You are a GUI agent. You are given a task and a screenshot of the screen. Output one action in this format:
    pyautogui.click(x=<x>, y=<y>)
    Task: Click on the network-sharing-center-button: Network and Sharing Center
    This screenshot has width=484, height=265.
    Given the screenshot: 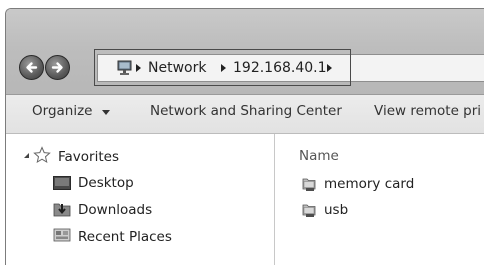 What is the action you would take?
    pyautogui.click(x=246, y=111)
    